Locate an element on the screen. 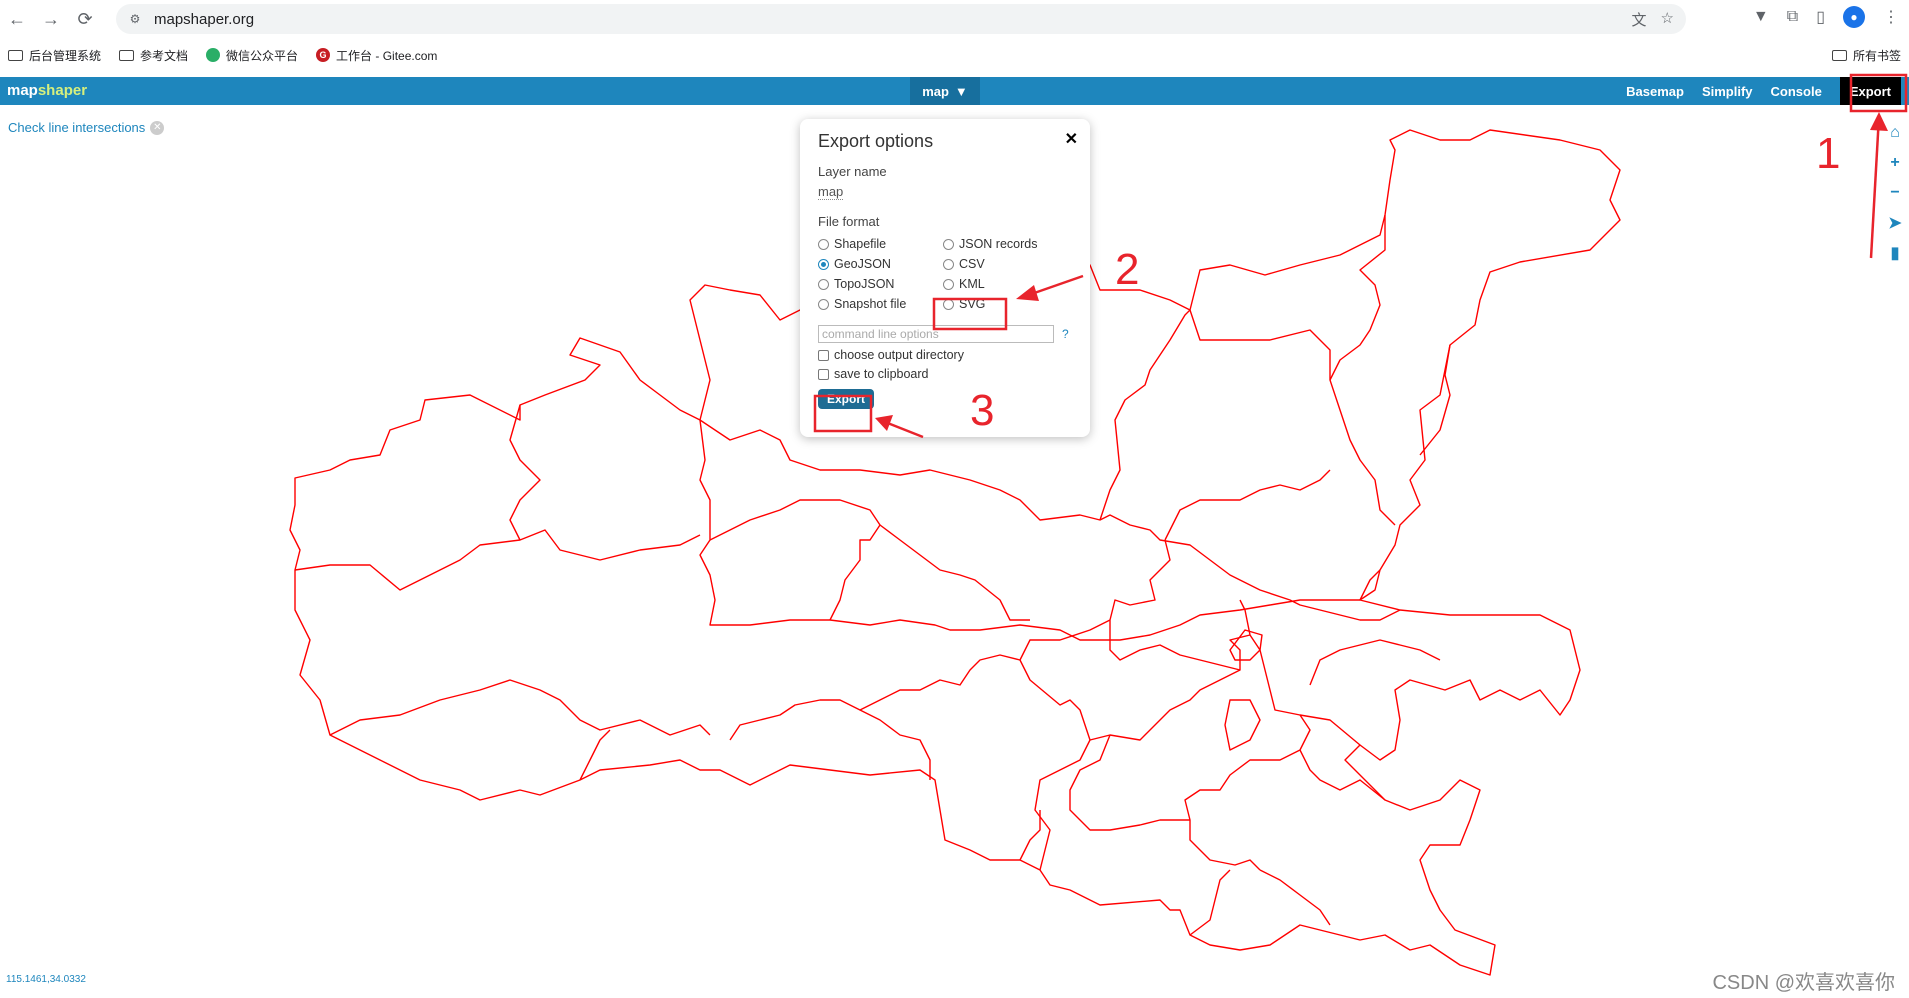 Image resolution: width=1909 pixels, height=998 pixels. all-bookmarks: 所有书签 is located at coordinates (1866, 55).